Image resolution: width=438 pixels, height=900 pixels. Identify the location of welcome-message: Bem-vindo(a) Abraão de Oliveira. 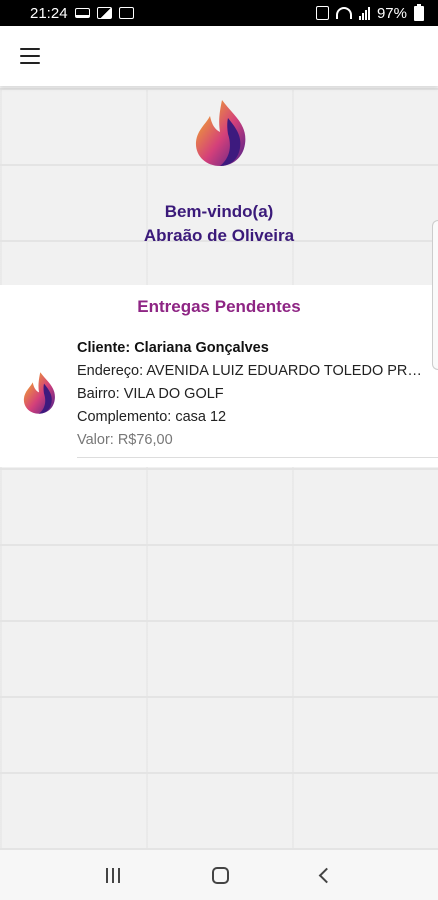
(219, 224).